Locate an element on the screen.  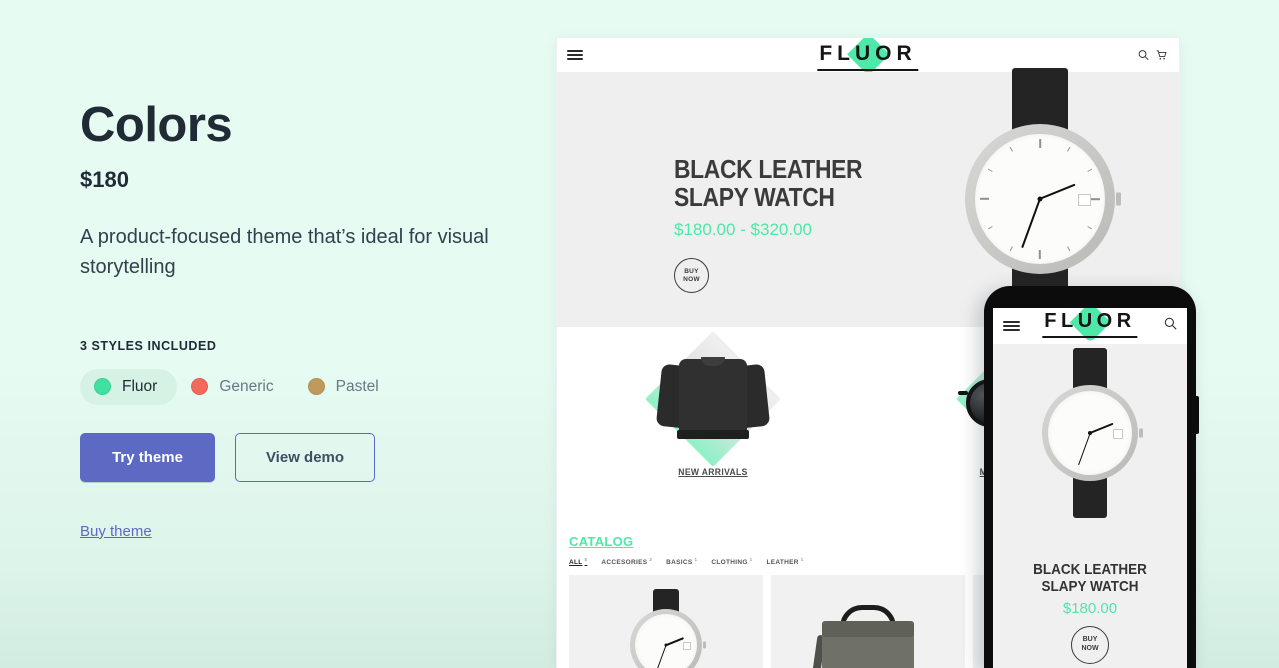
theme-price: $180 is located at coordinates (104, 180).